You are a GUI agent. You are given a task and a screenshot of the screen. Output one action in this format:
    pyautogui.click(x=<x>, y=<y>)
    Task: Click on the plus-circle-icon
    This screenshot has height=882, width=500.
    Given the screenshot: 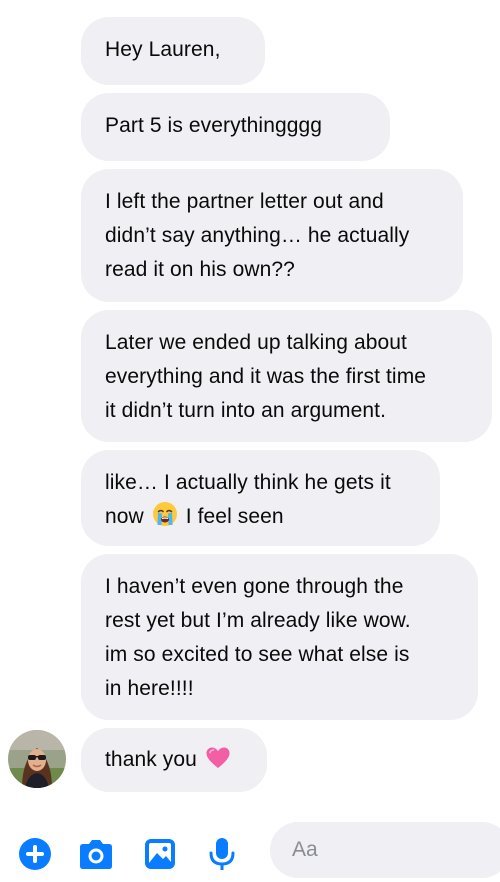 What is the action you would take?
    pyautogui.click(x=35, y=854)
    